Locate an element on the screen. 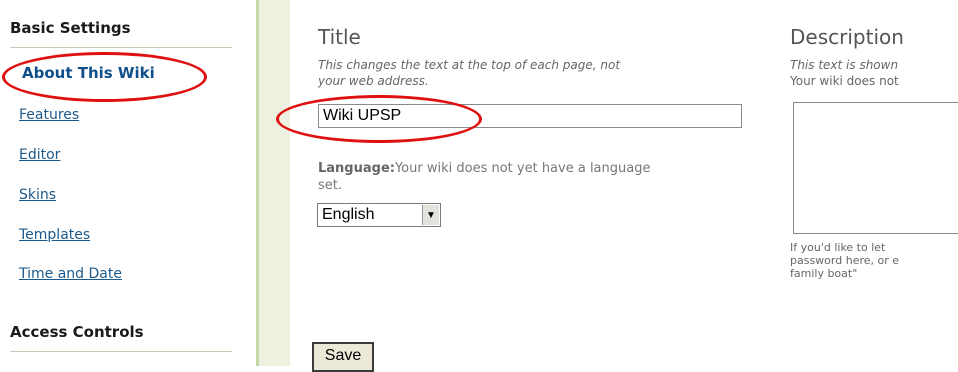  sidebar-item-skins: Skins is located at coordinates (37, 195).